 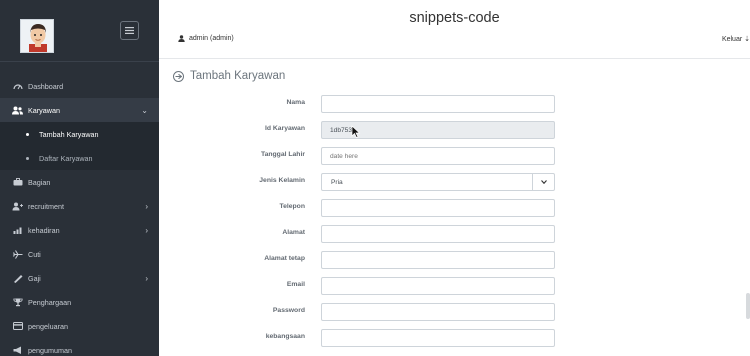 I want to click on top-header: snippets-code admin (admin) Keluar ⇣, so click(x=454, y=29).